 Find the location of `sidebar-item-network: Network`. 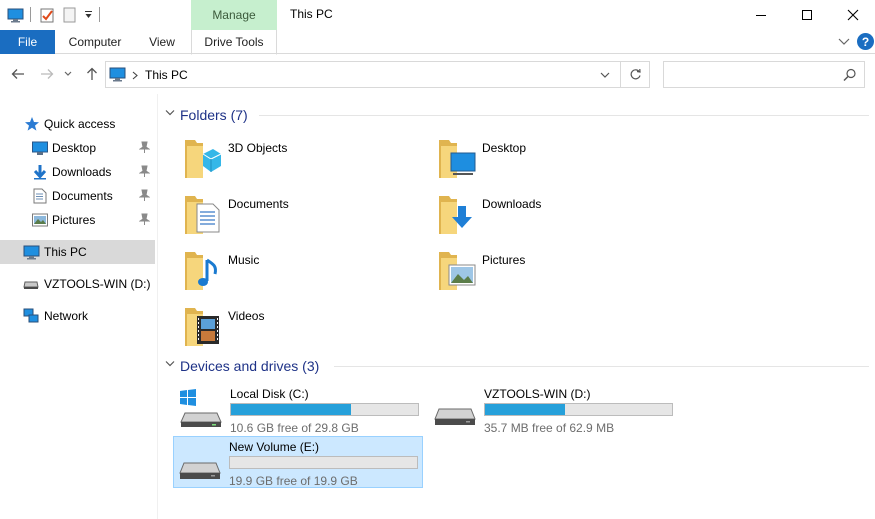

sidebar-item-network: Network is located at coordinates (77, 316).